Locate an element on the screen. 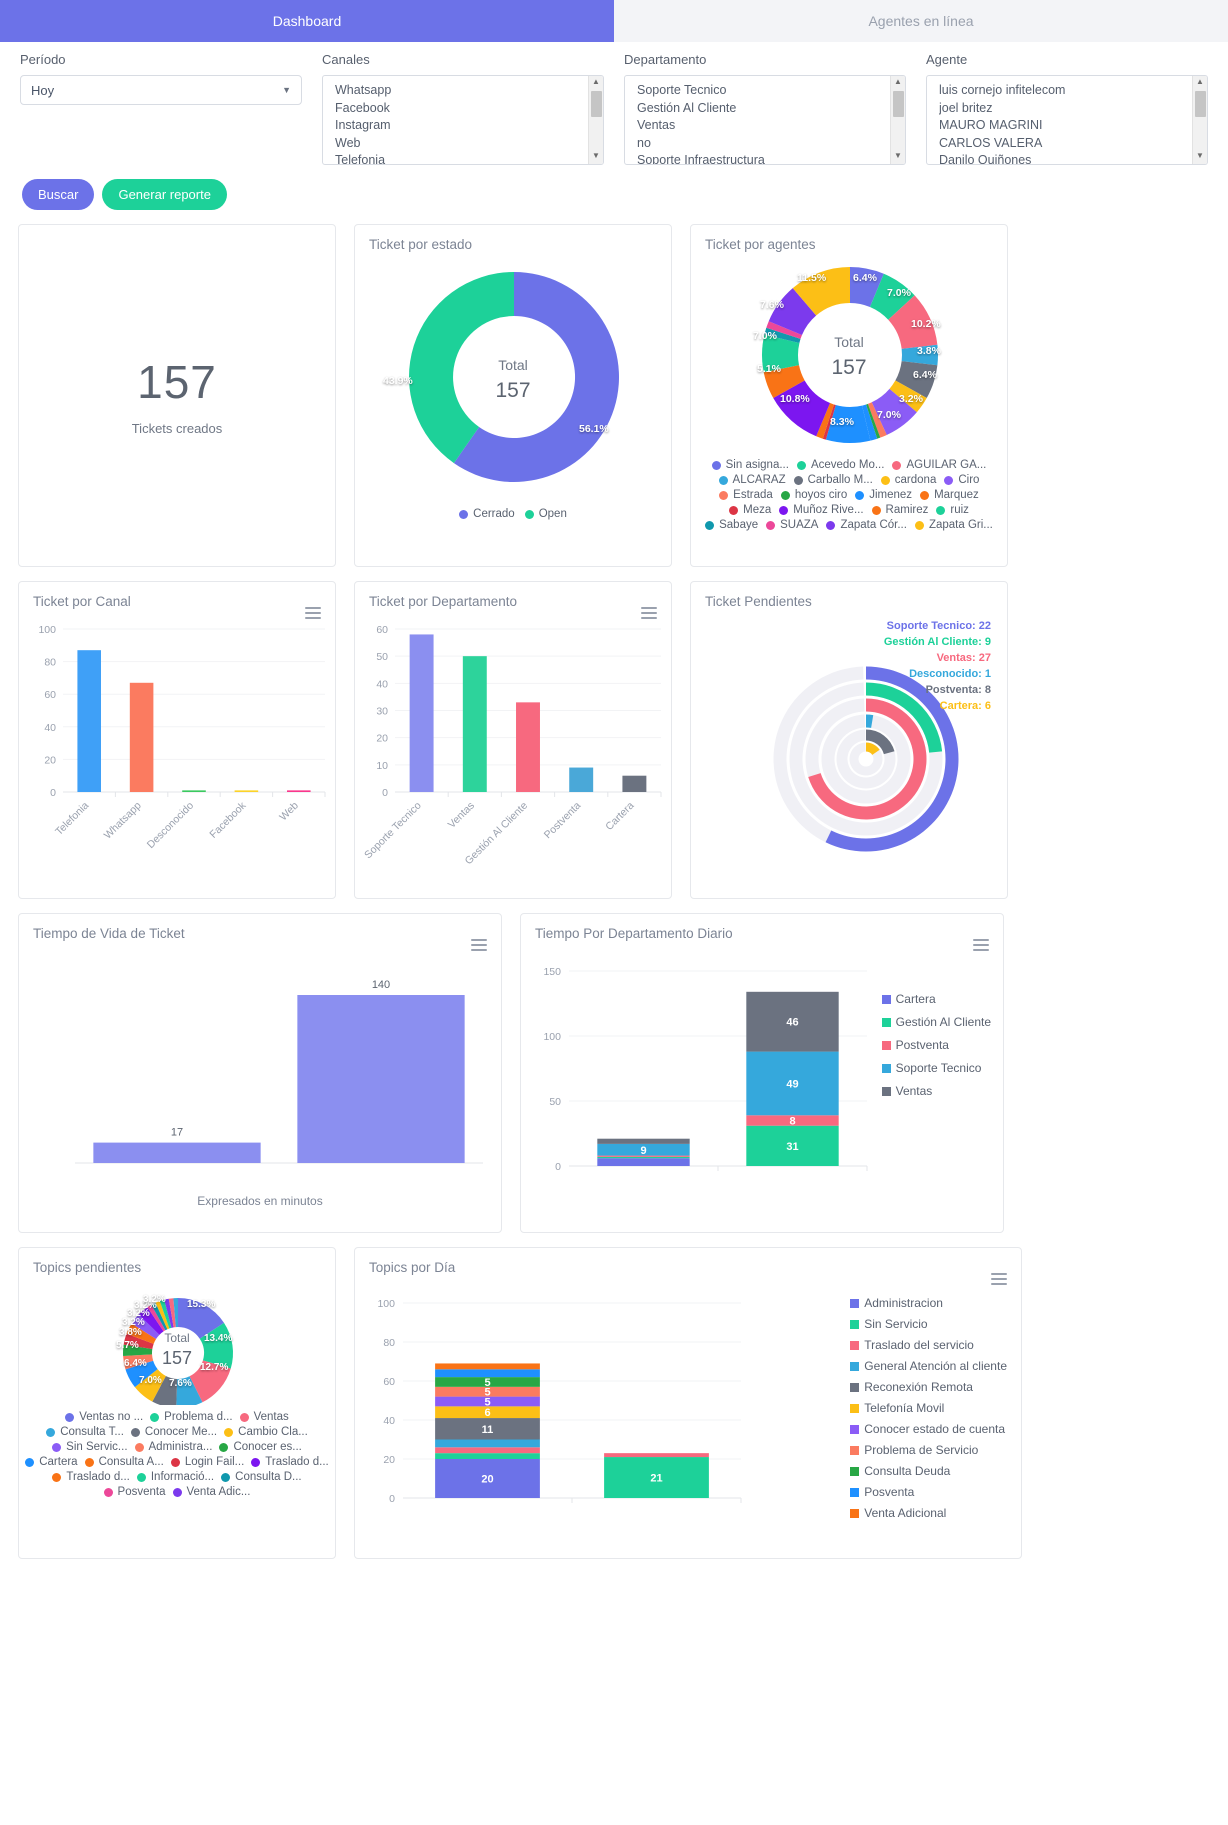 This screenshot has width=1228, height=1825. legend-item: Telefonía Movil is located at coordinates (928, 1408).